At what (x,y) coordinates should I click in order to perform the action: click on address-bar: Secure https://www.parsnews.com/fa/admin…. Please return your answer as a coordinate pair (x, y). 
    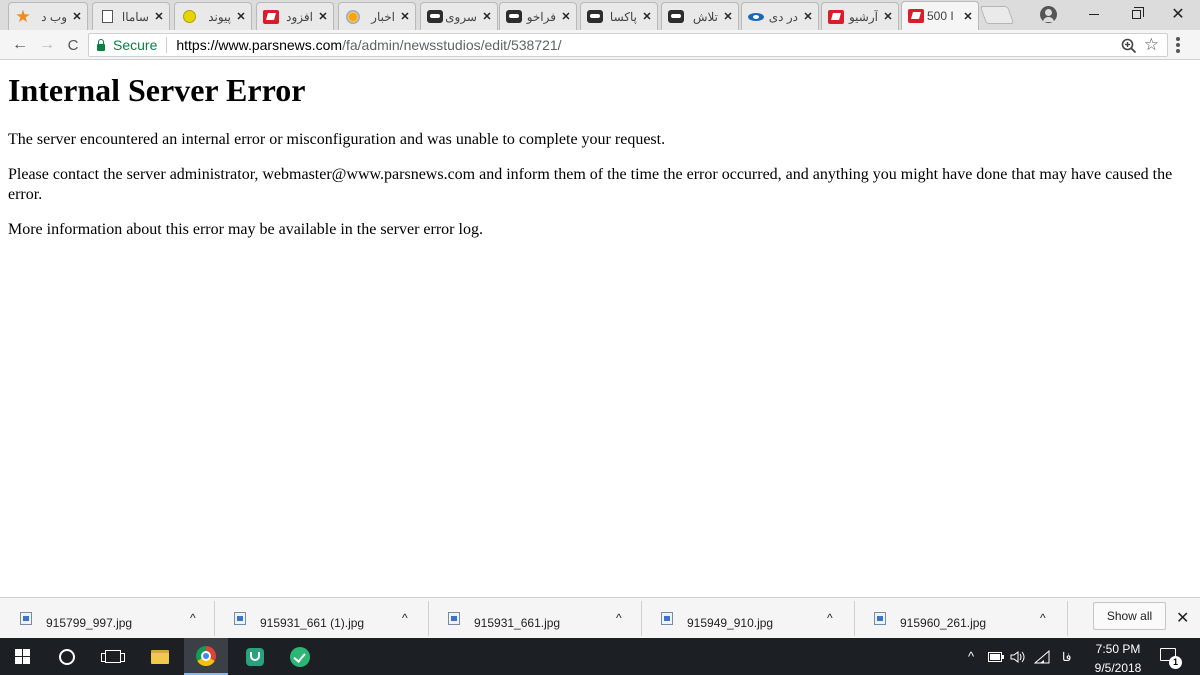
    Looking at the image, I should click on (628, 45).